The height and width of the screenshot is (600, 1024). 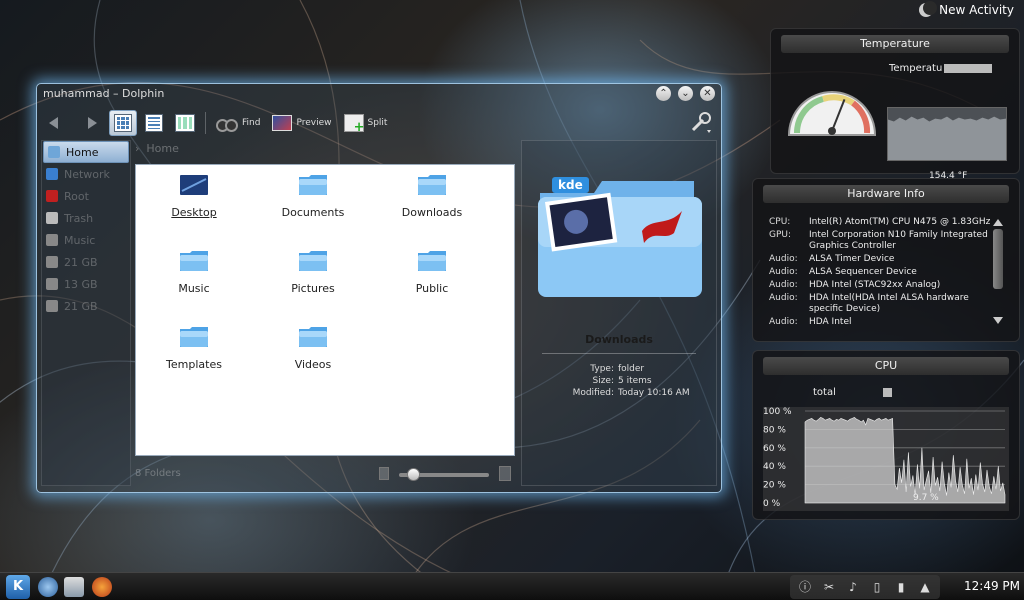 I want to click on keep-above-button: ⌃, so click(x=663, y=93).